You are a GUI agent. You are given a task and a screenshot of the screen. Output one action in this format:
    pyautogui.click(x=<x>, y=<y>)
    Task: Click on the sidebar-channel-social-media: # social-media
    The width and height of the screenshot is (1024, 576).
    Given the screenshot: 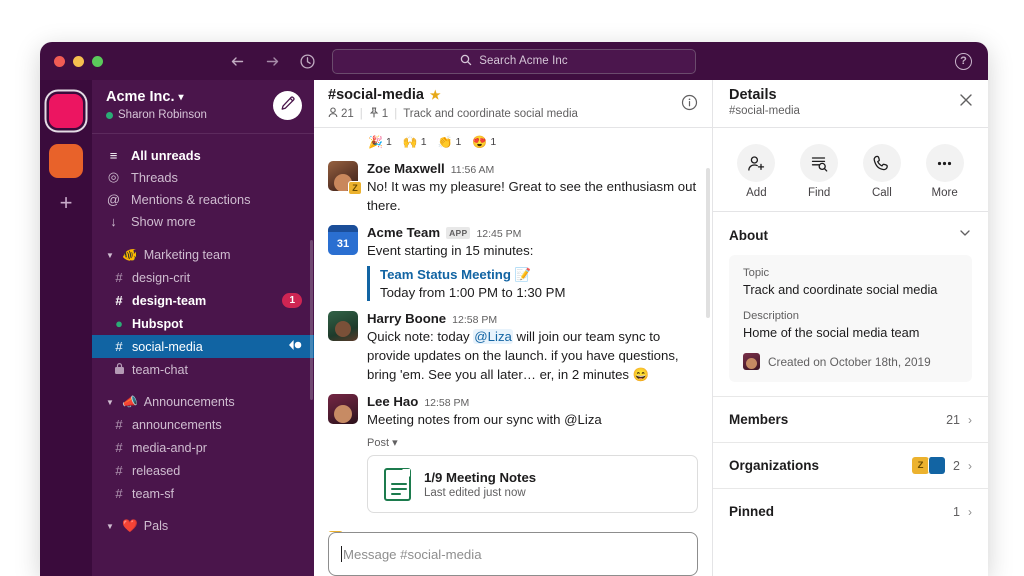 What is the action you would take?
    pyautogui.click(x=203, y=346)
    